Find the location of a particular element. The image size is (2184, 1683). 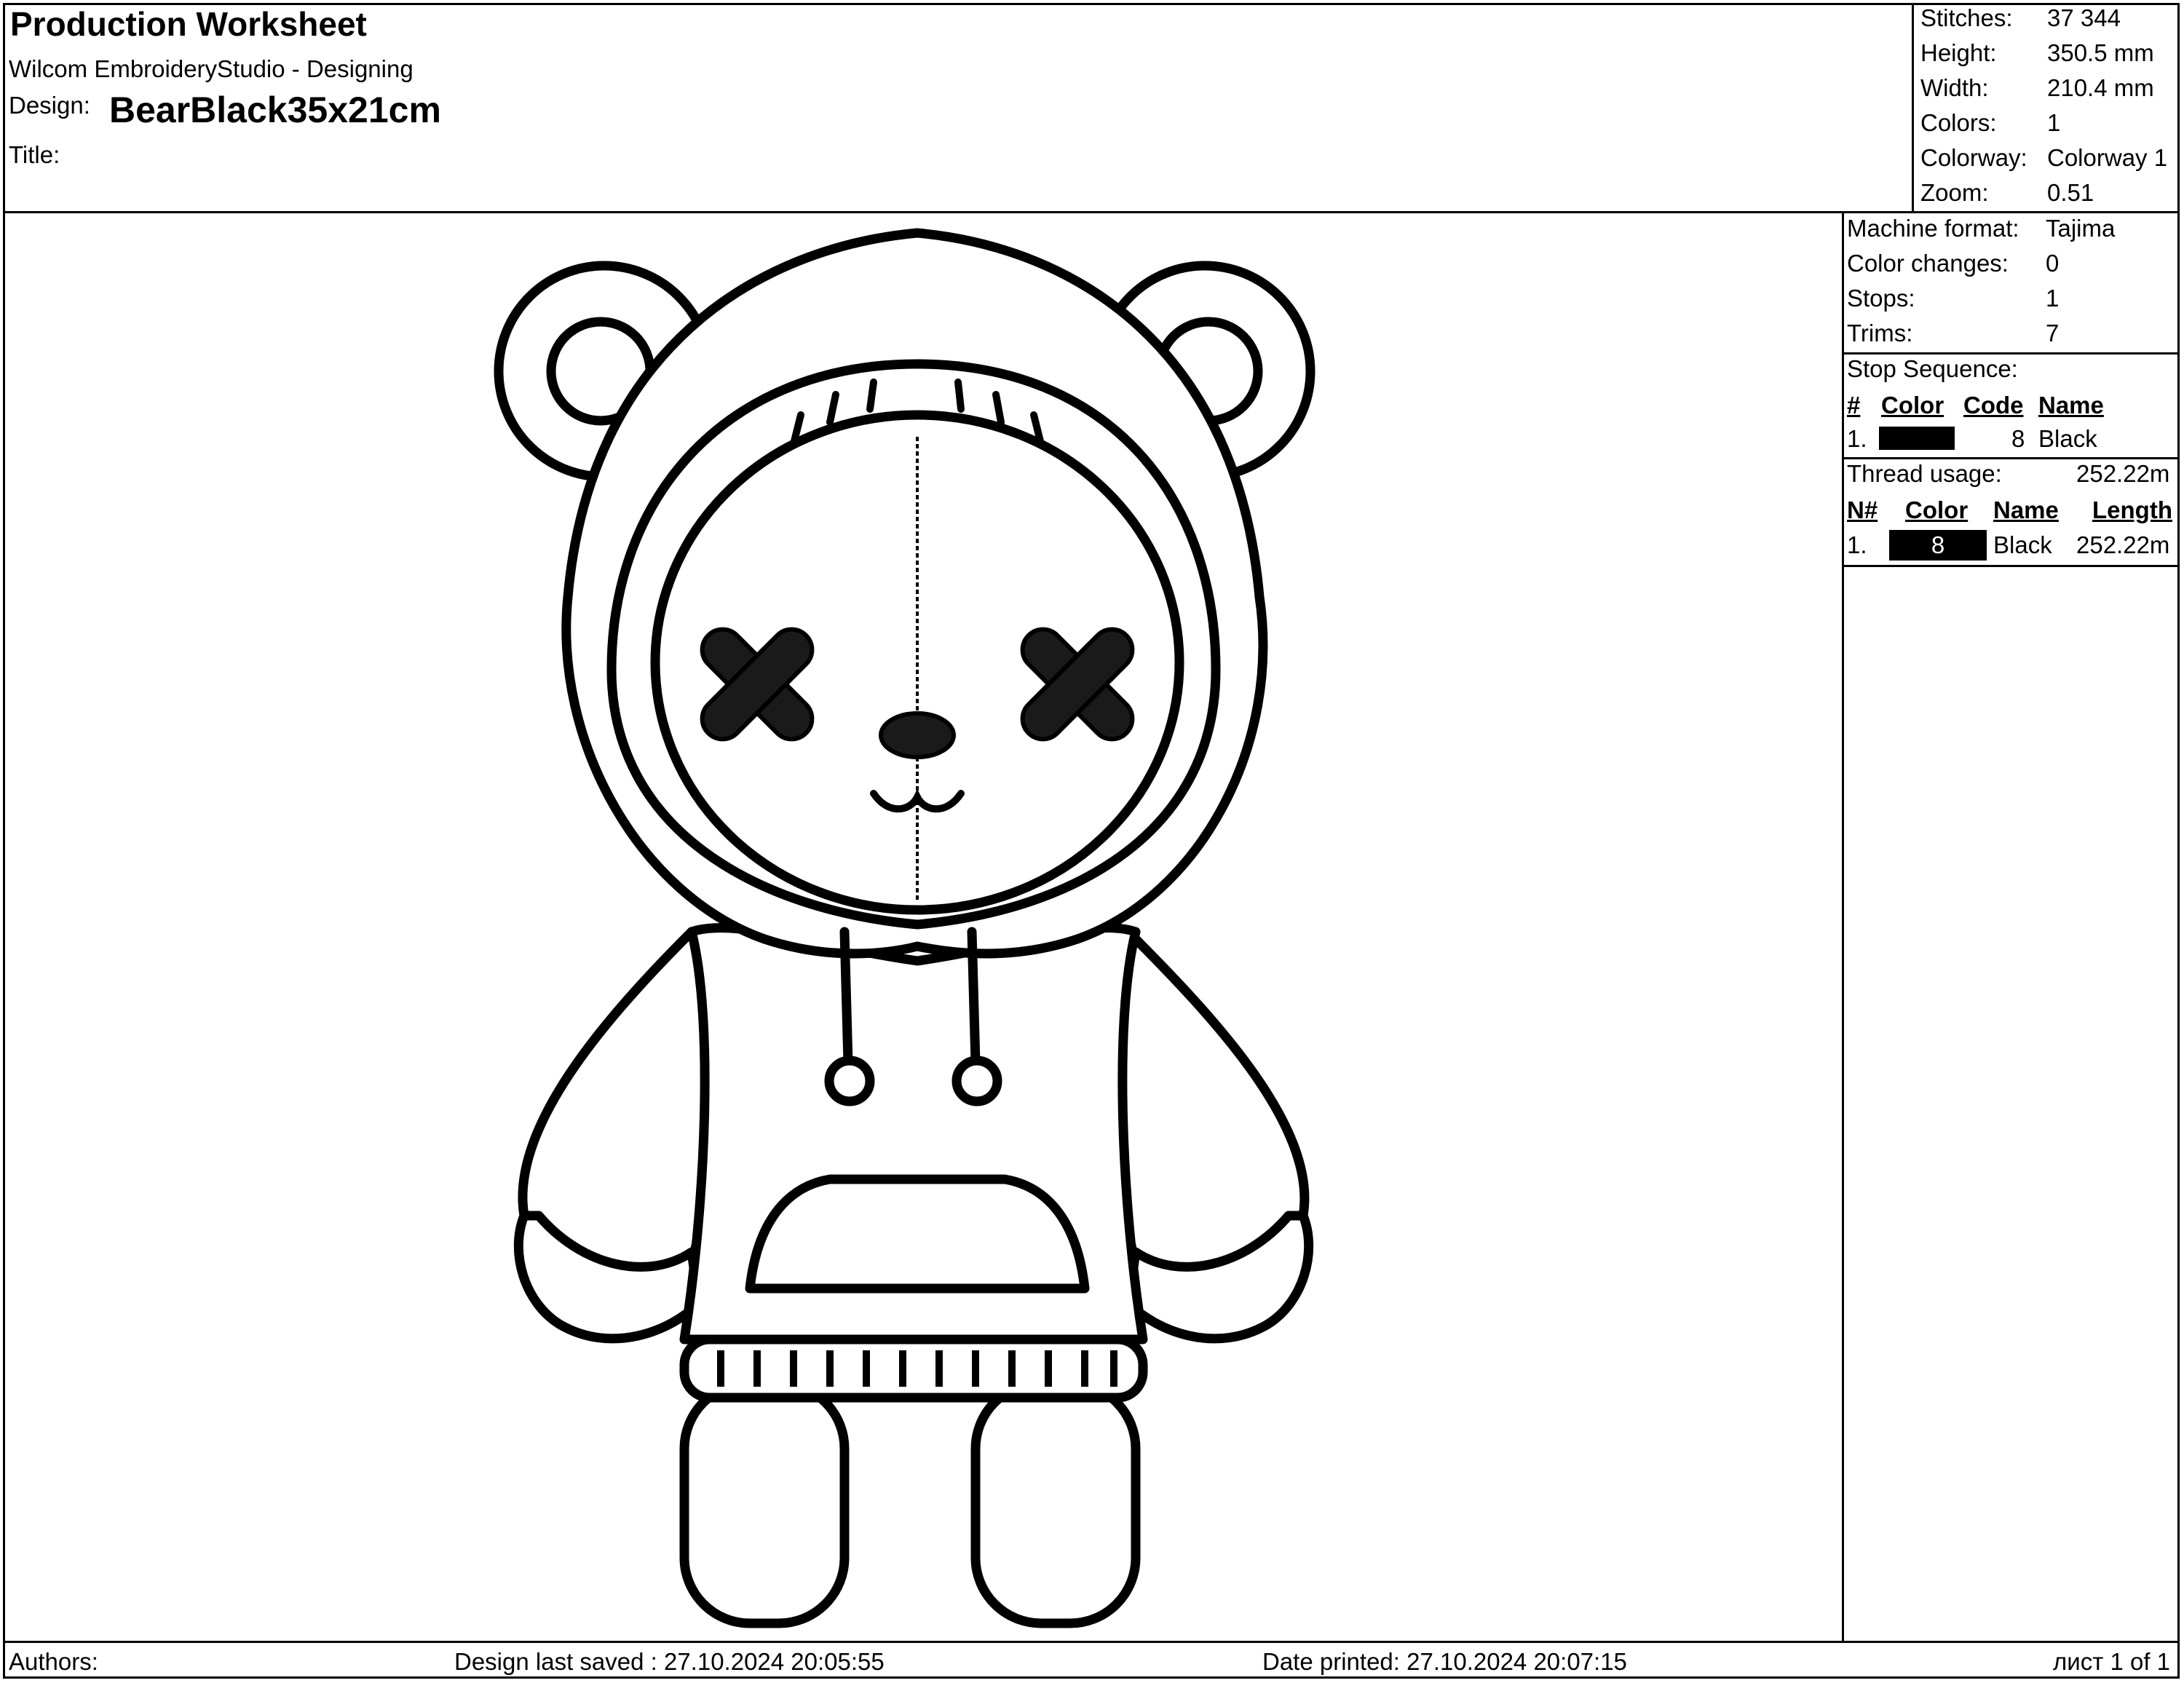

width-label: Width: is located at coordinates (1954, 87).